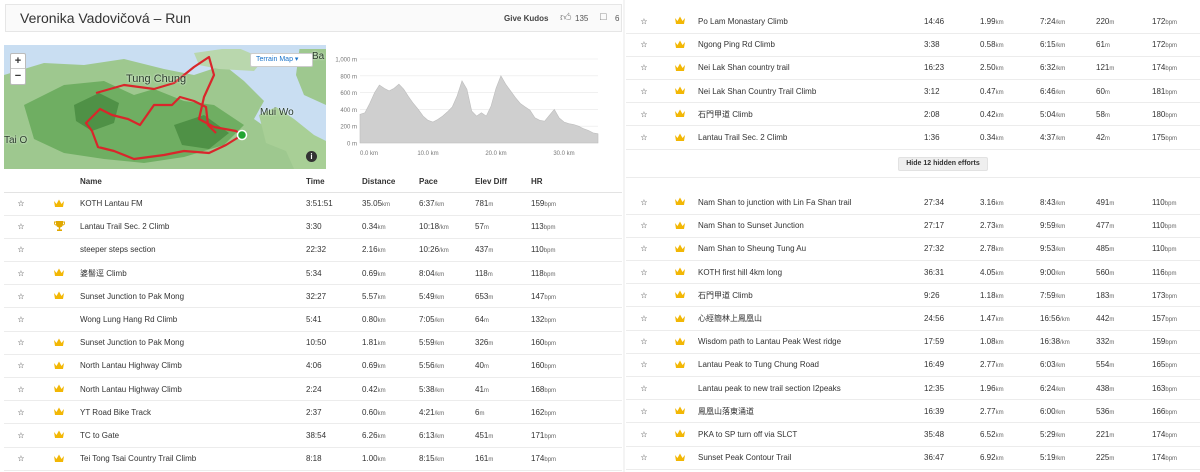  What do you see at coordinates (526, 18) in the screenshot?
I see `give-kudos-button: Give Kudos` at bounding box center [526, 18].